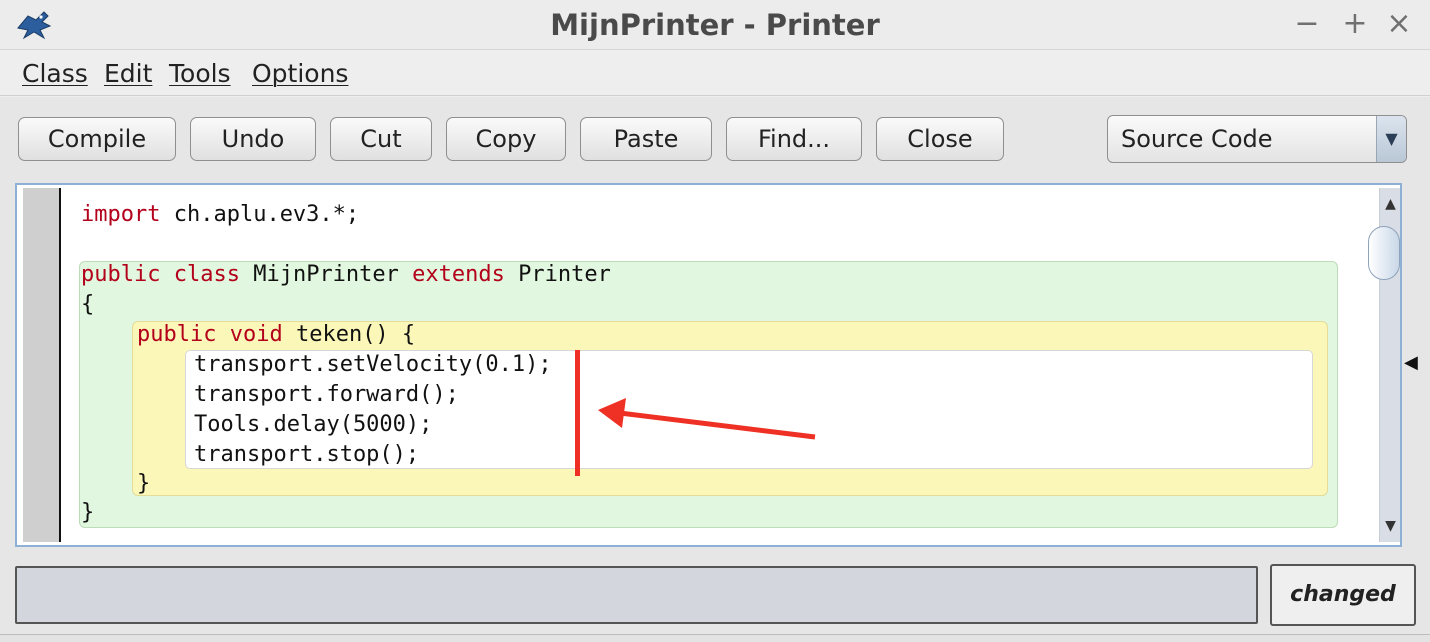  I want to click on keyword: extends, so click(458, 274).